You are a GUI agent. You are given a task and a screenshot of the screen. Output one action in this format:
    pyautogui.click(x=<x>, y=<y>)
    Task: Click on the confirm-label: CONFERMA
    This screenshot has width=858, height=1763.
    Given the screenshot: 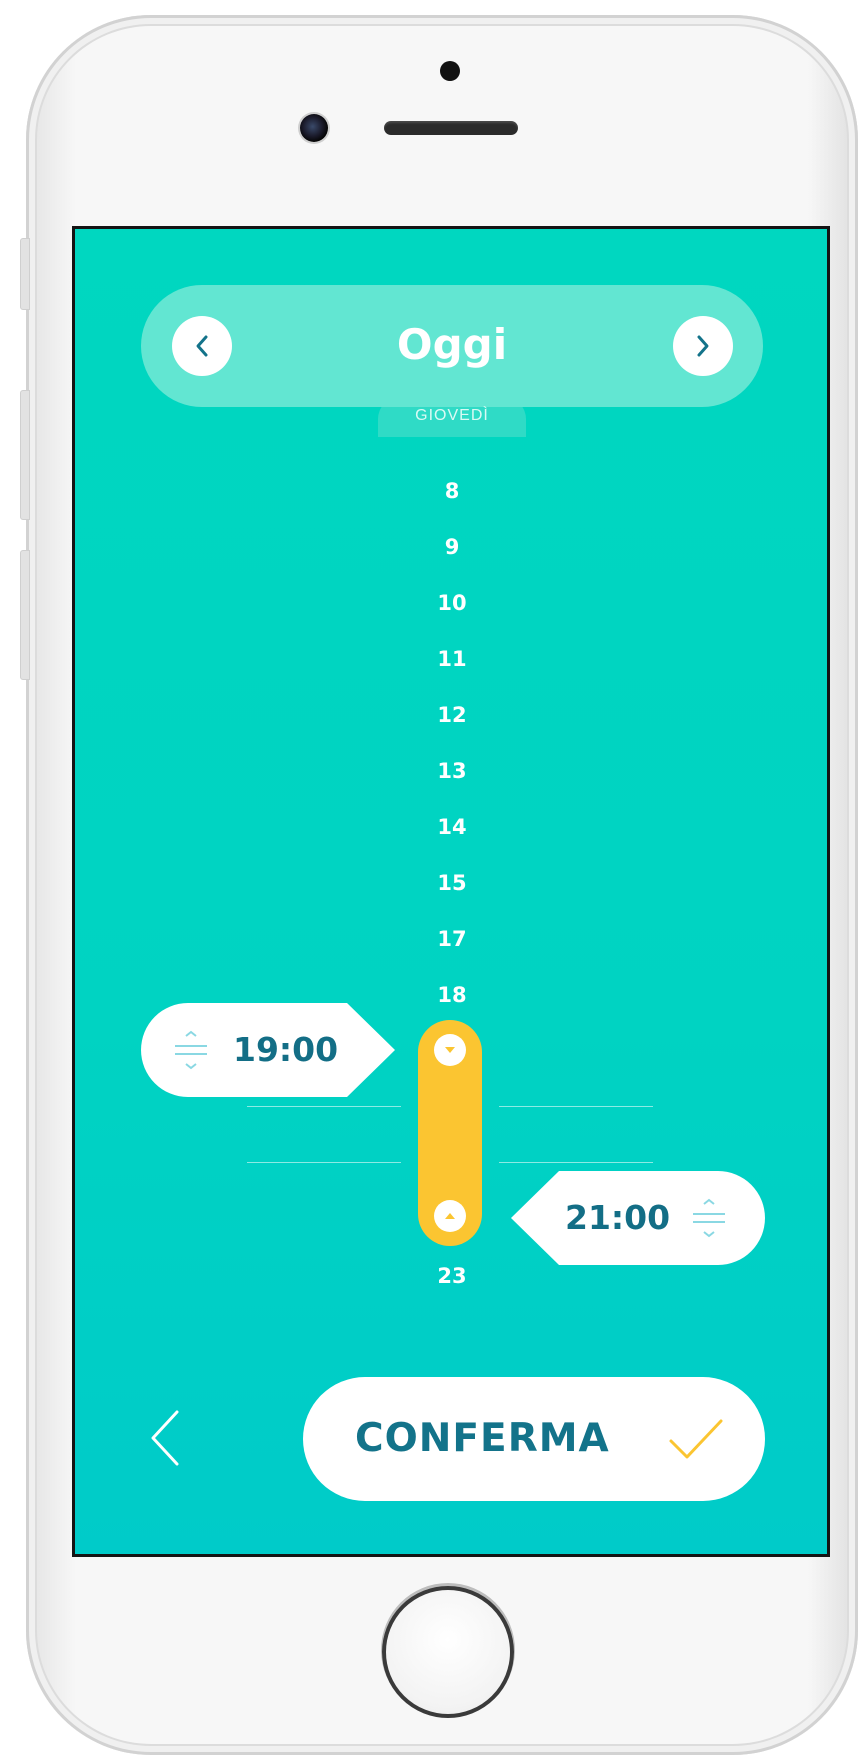 What is the action you would take?
    pyautogui.click(x=482, y=1438)
    